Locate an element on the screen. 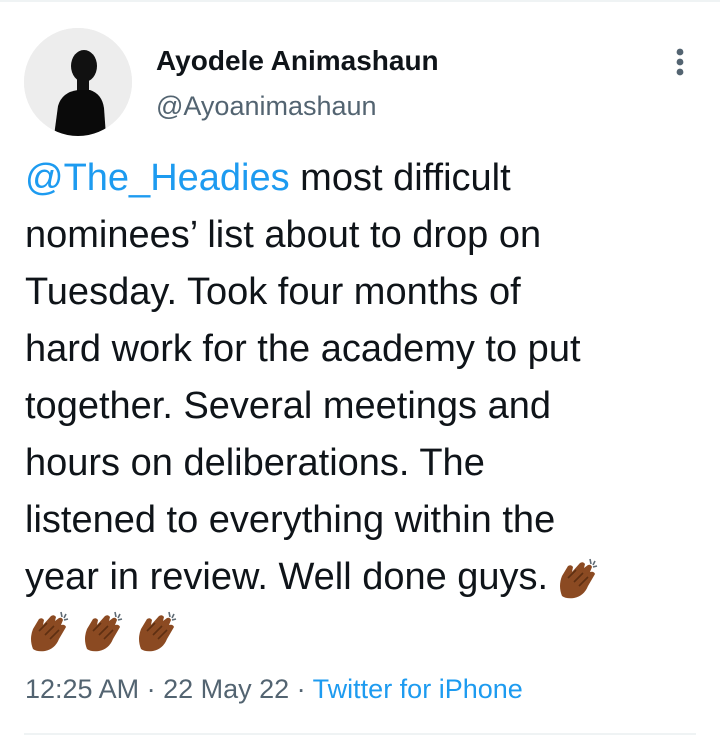 This screenshot has height=739, width=720. tweet-date: 22 May 22 is located at coordinates (226, 689).